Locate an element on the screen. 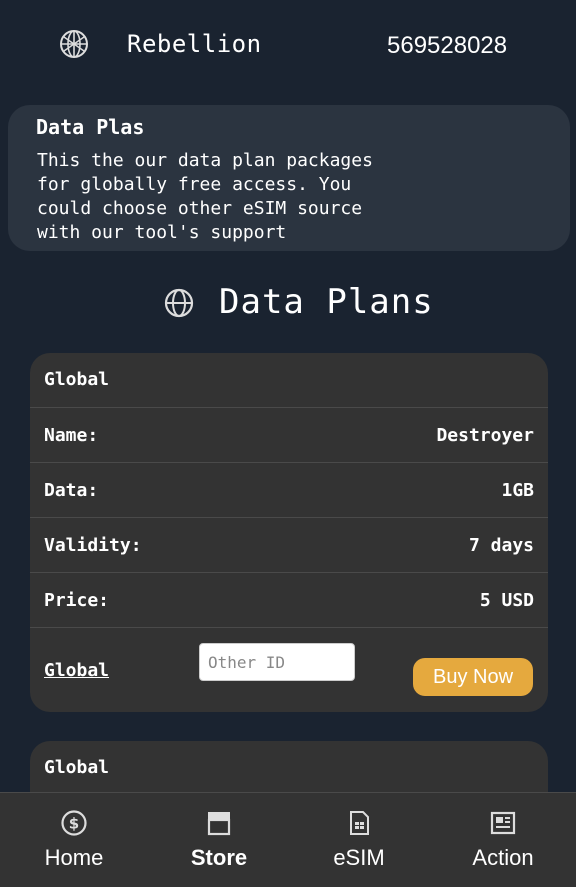 The image size is (576, 887). row-value: 7 days is located at coordinates (501, 545).